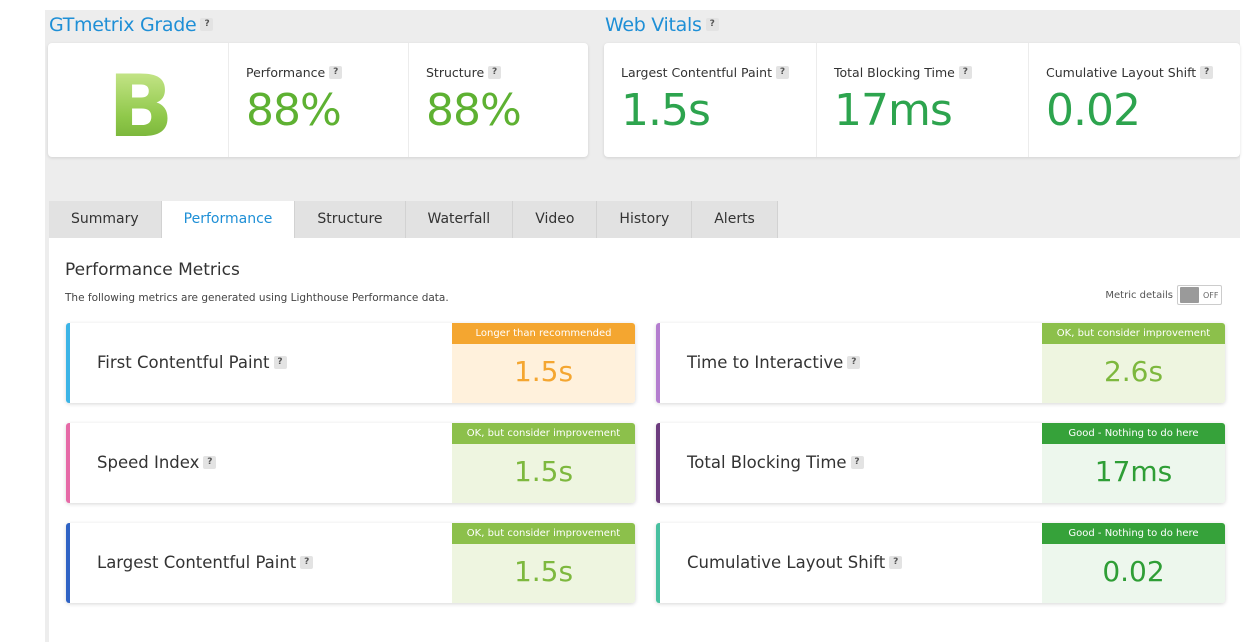  I want to click on gtmetrix-grade-heading: GTmetrix Grade?, so click(131, 25).